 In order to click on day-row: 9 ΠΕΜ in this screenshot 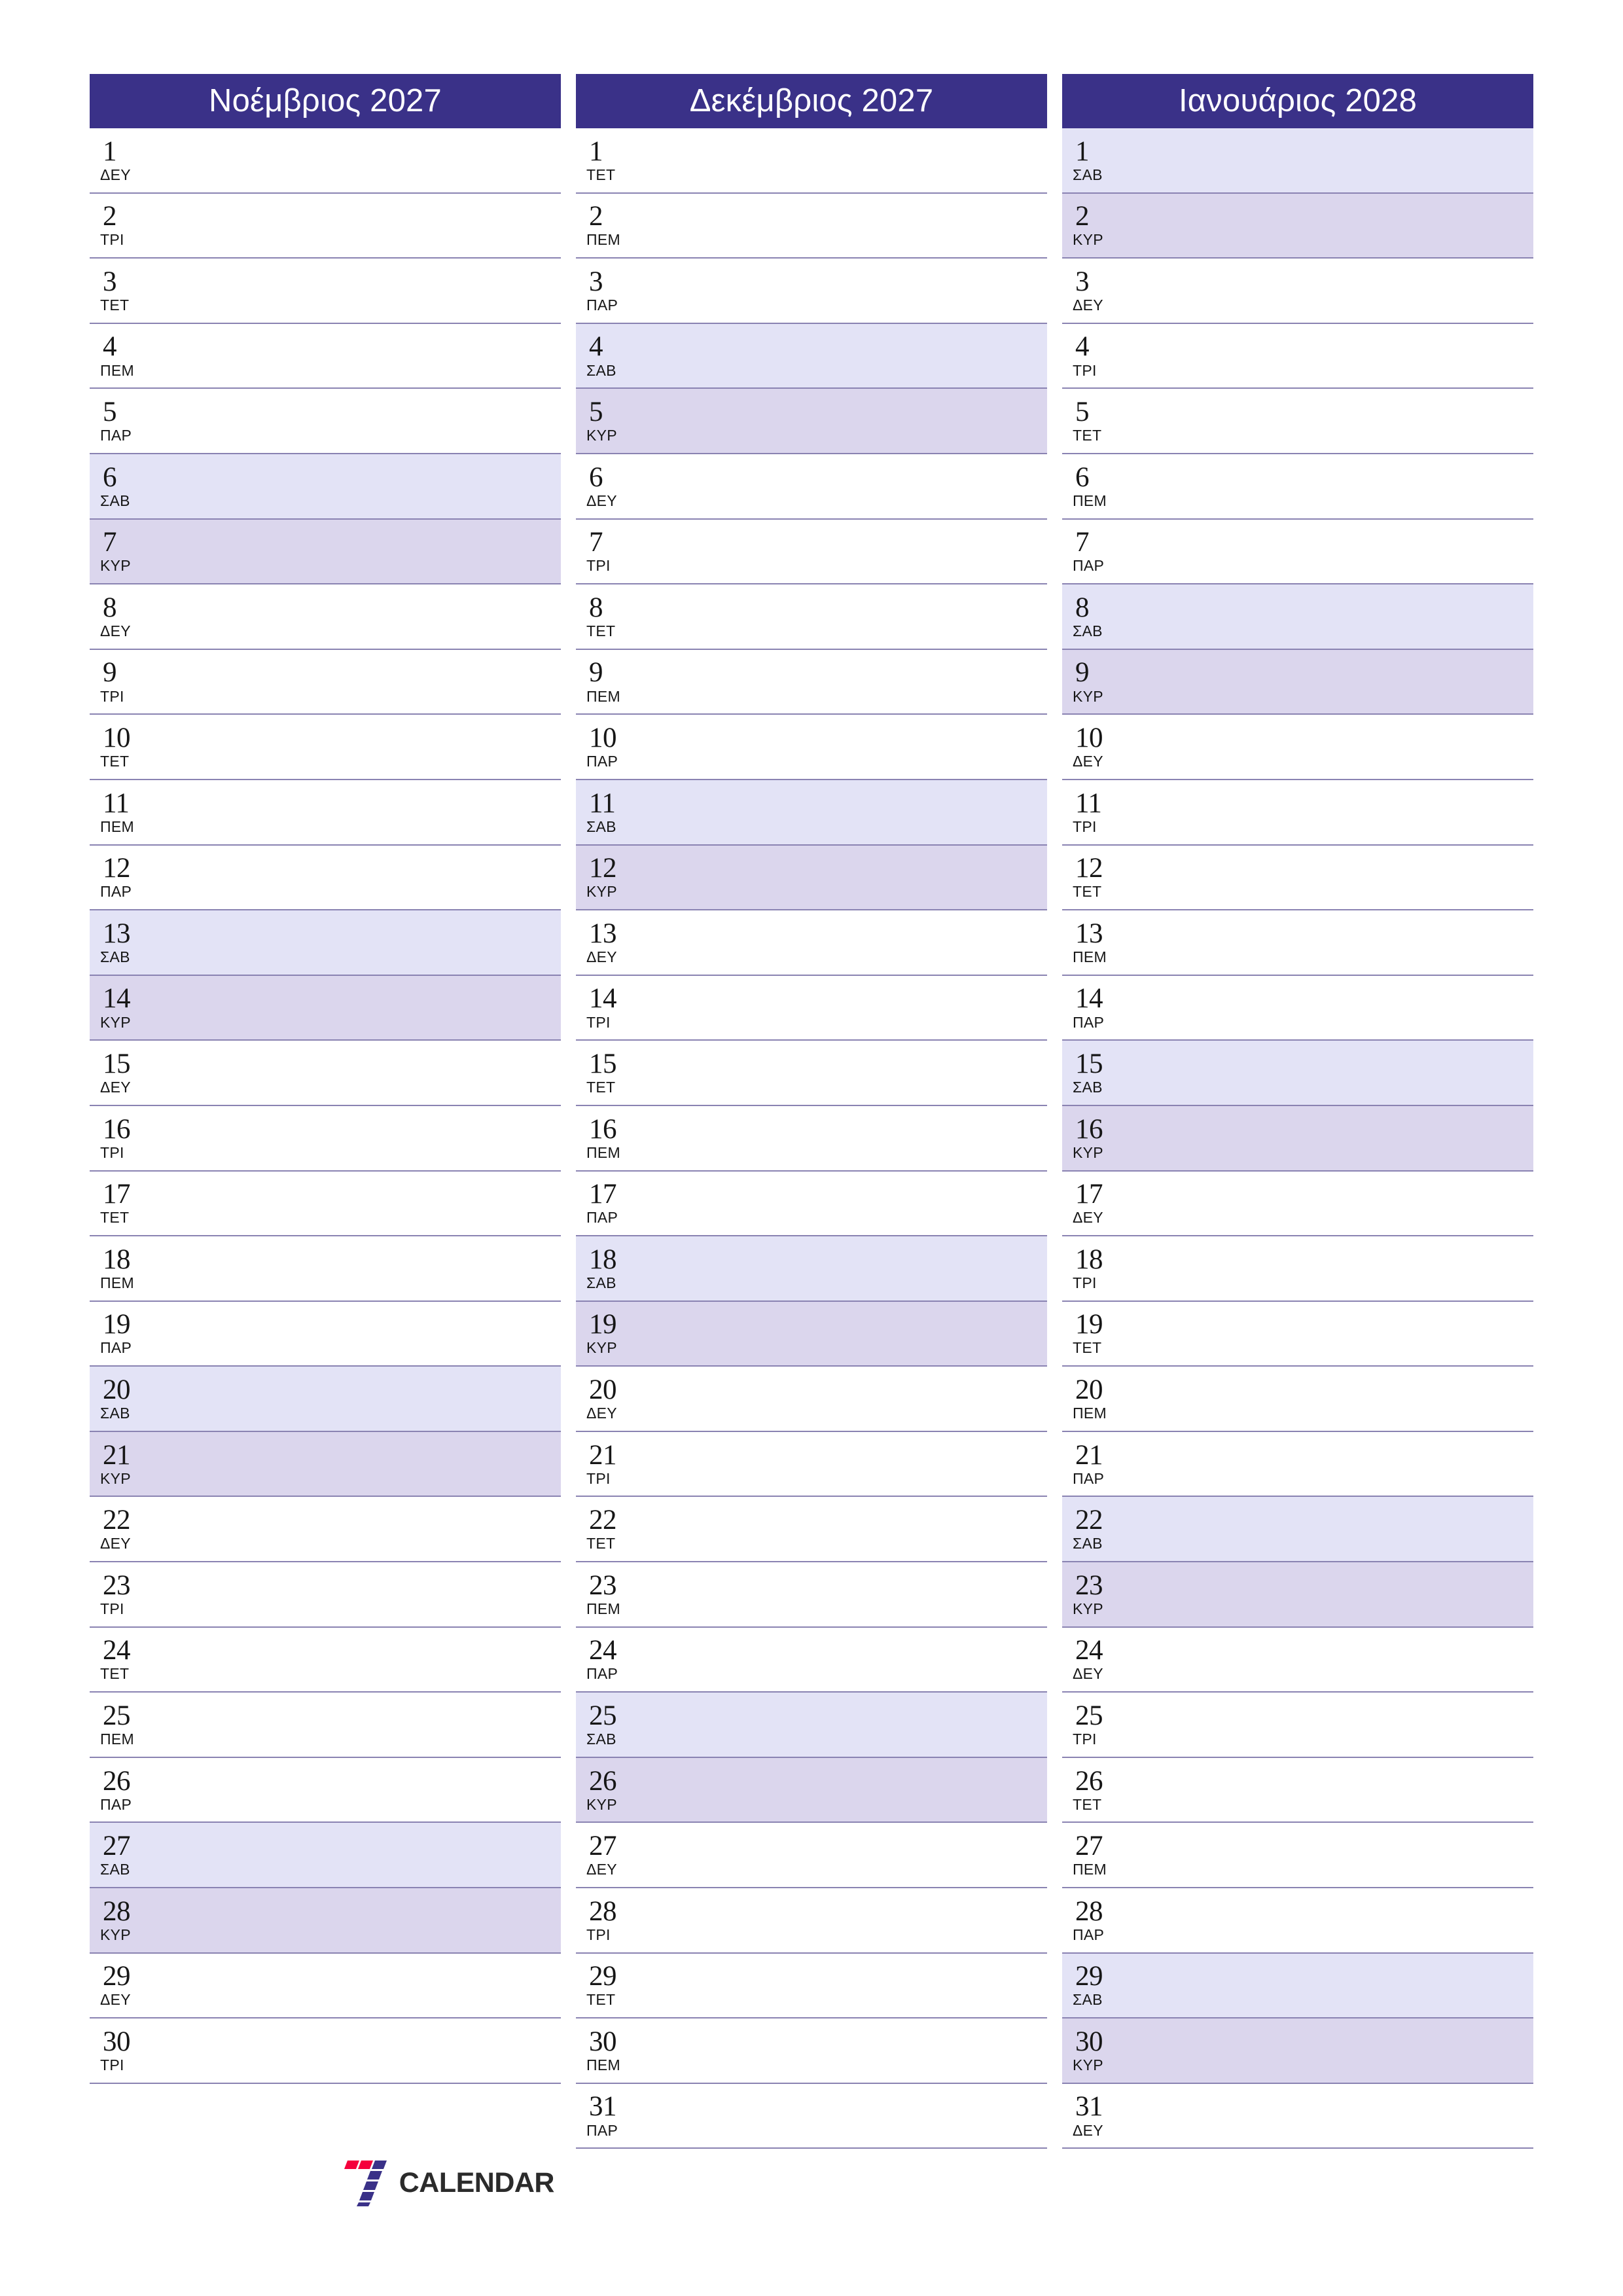, I will do `click(811, 682)`.